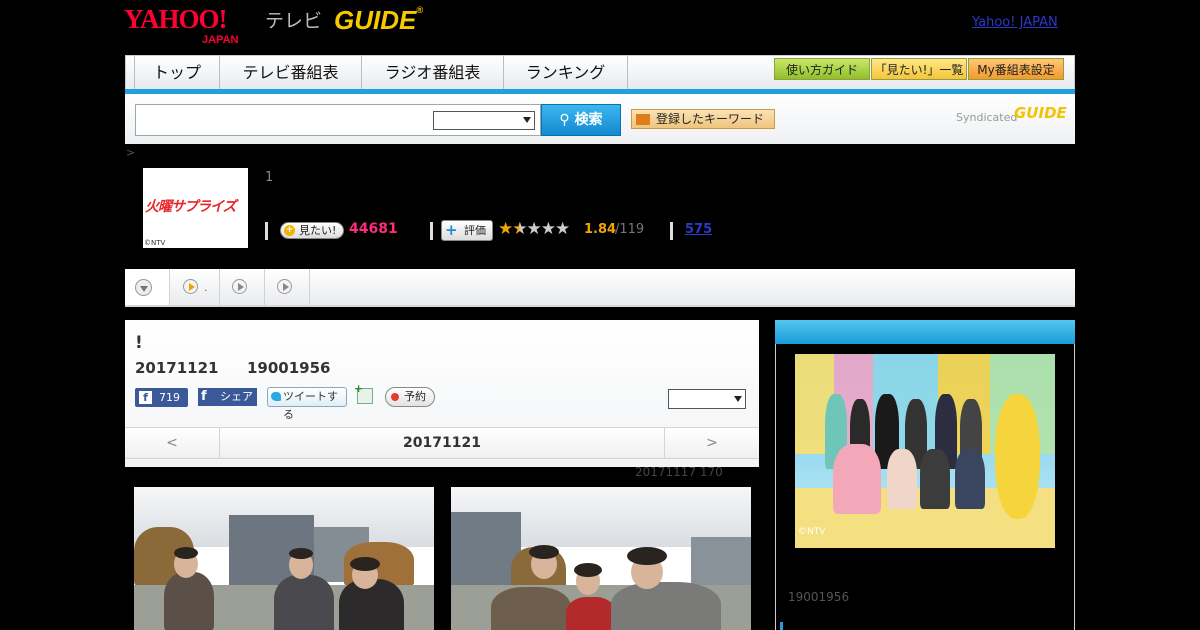 The image size is (1200, 630). Describe the element at coordinates (177, 73) in the screenshot. I see `tab-top: トップ` at that location.